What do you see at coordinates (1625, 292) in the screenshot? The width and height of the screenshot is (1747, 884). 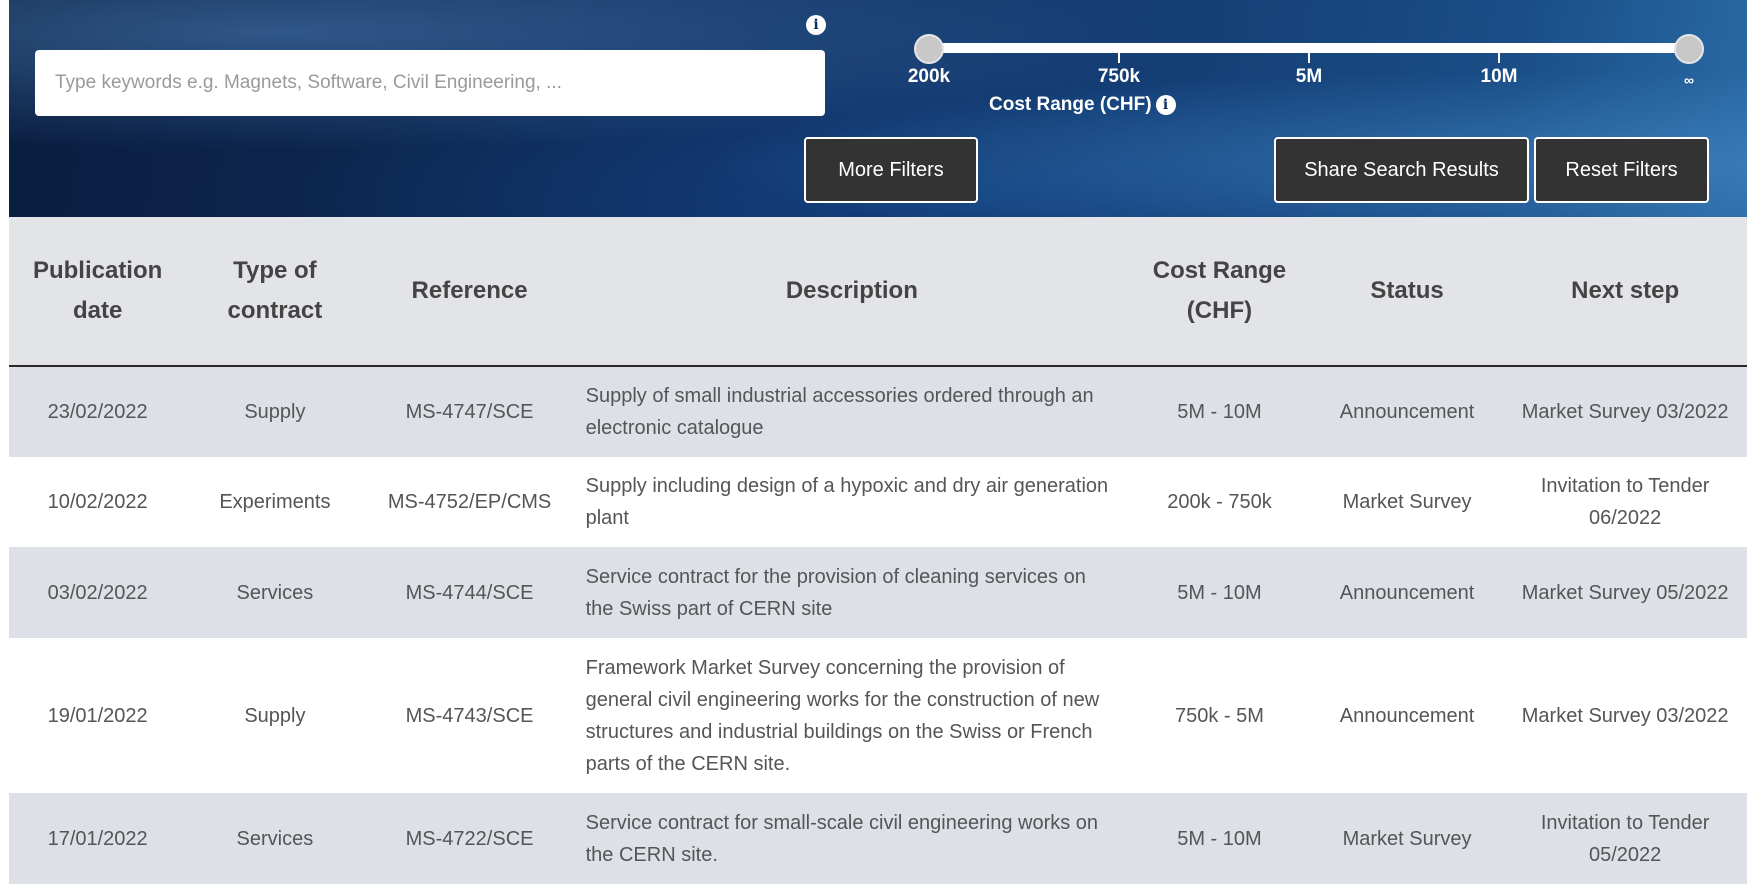 I see `header-next-step: Next step` at bounding box center [1625, 292].